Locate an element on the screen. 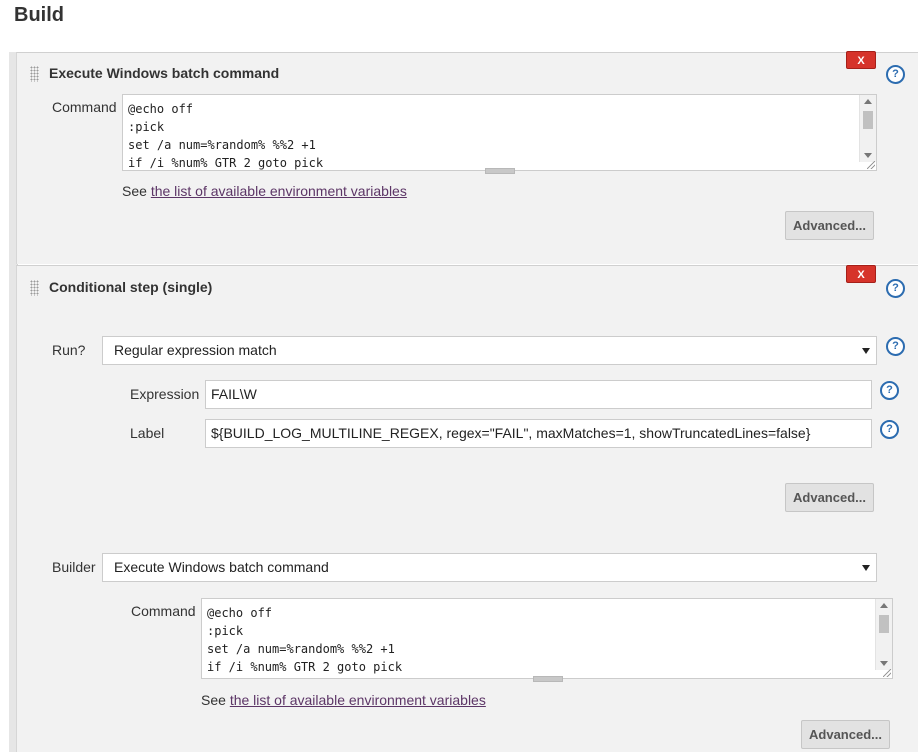  builder-select: Execute Windows batch command is located at coordinates (489, 567).